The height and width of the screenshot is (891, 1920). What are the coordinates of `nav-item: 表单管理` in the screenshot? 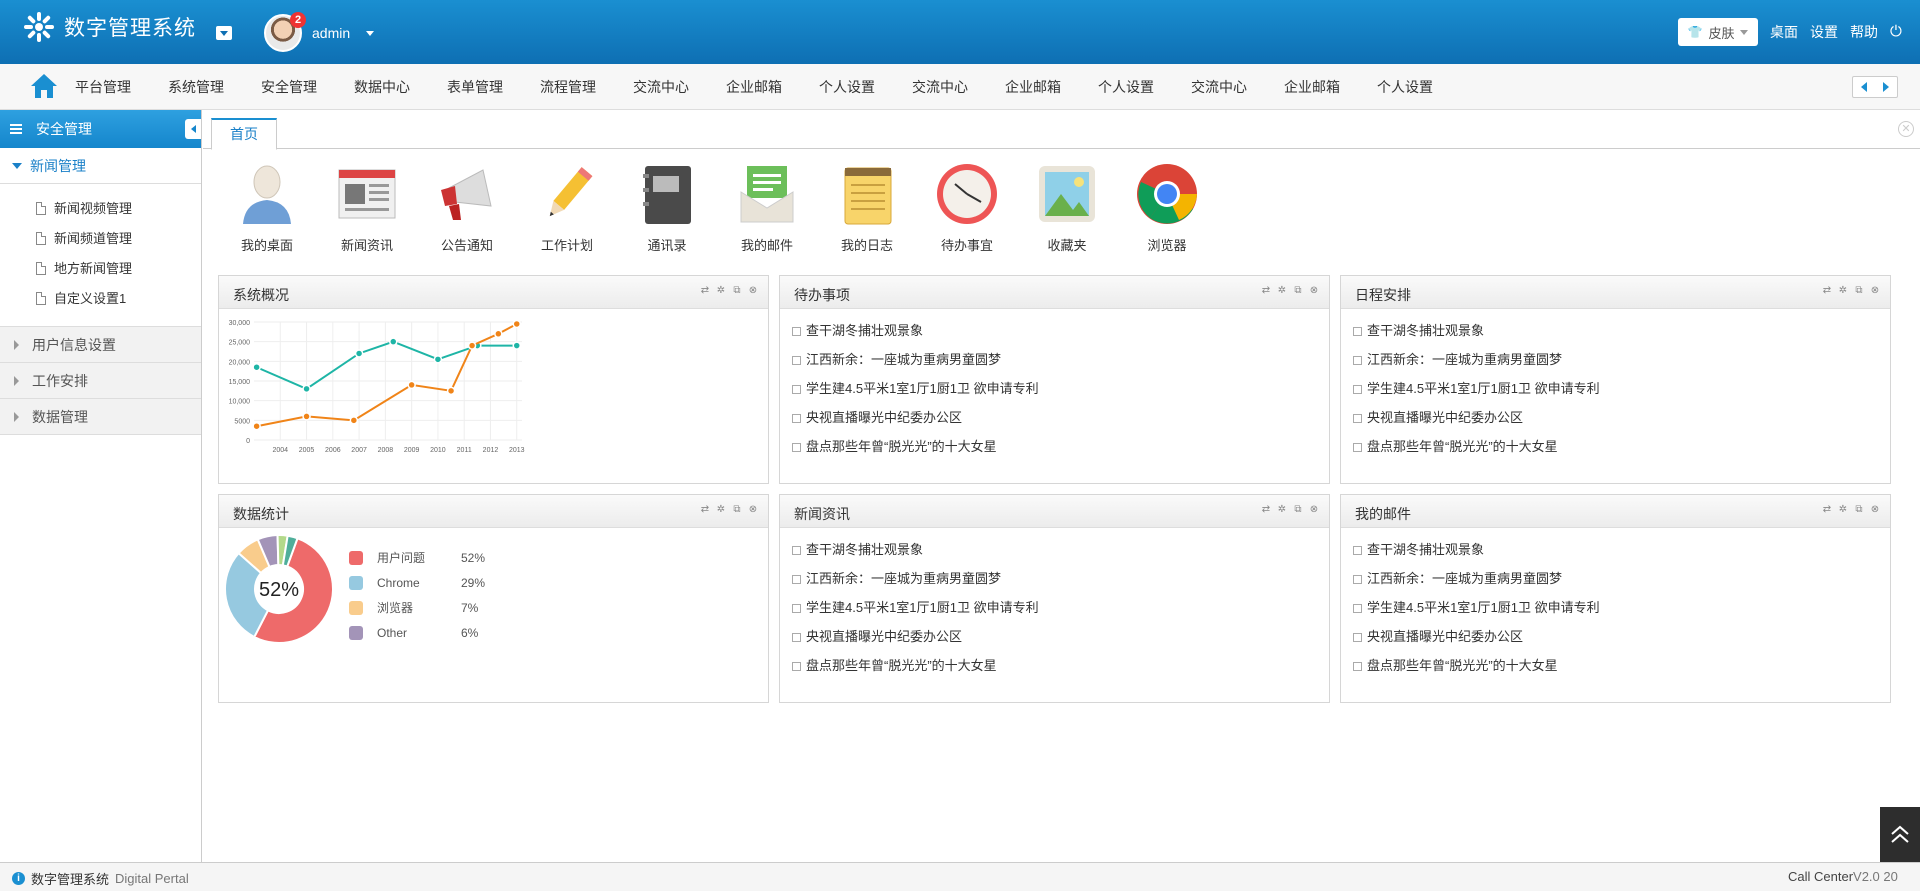 It's located at (493, 87).